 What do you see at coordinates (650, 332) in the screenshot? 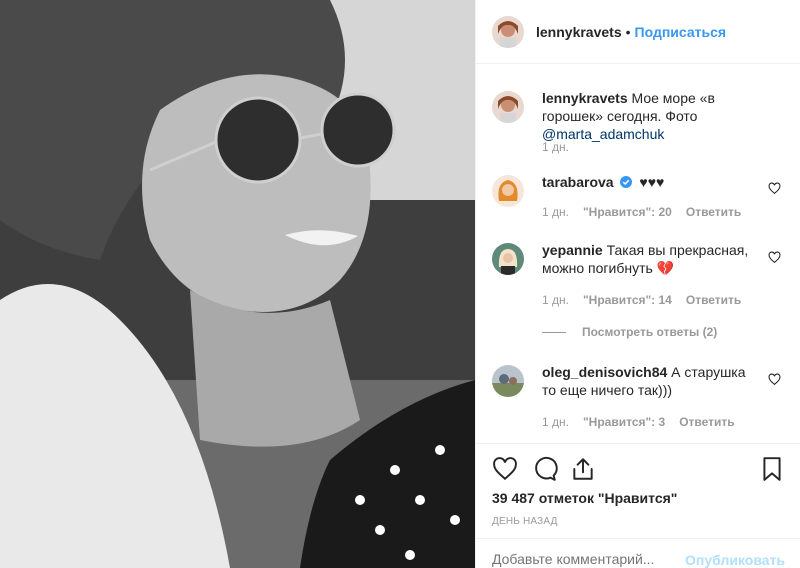
I see `view-replies-label: Посмотреть ответы (2)` at bounding box center [650, 332].